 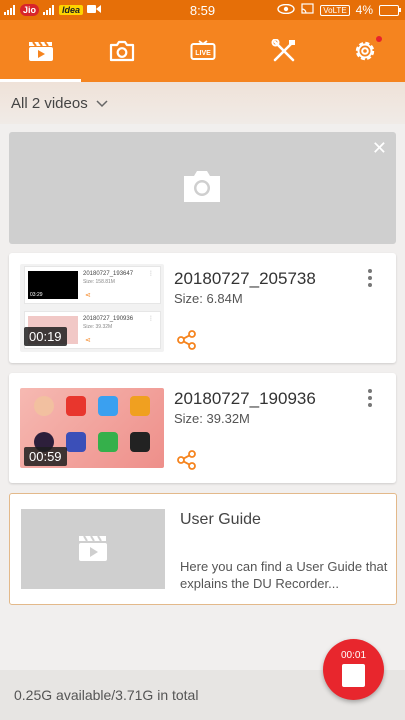 I want to click on video-size: Size: 39.32M, so click(x=212, y=418).